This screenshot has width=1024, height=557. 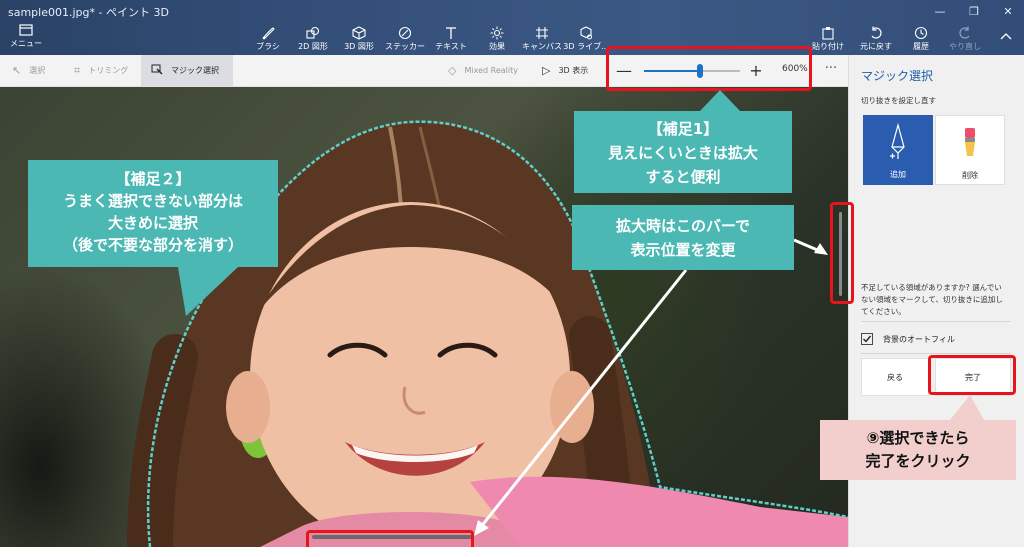 What do you see at coordinates (918, 438) in the screenshot?
I see `note4-line1: ⑨選択できたら` at bounding box center [918, 438].